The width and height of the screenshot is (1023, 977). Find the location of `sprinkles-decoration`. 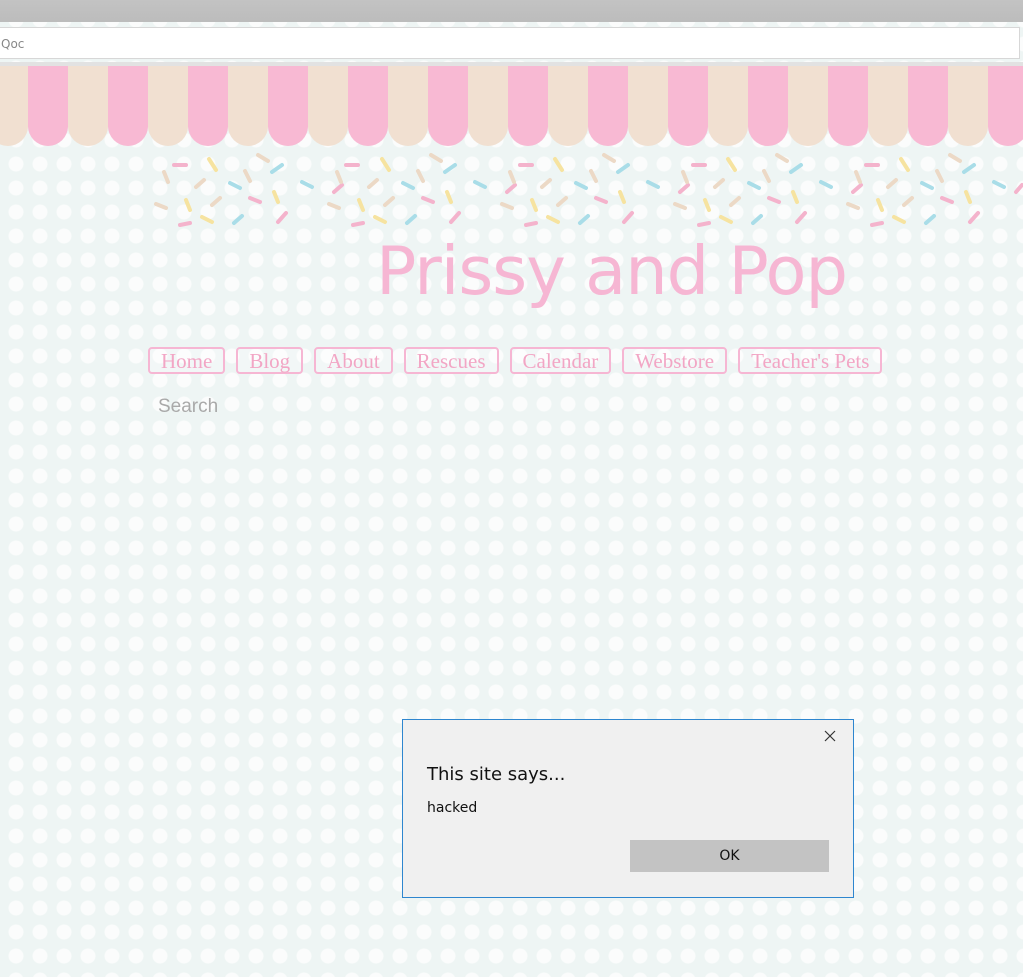

sprinkles-decoration is located at coordinates (588, 190).